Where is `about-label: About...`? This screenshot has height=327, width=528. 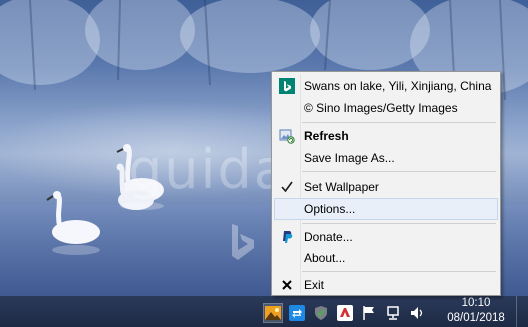 about-label: About... is located at coordinates (325, 258).